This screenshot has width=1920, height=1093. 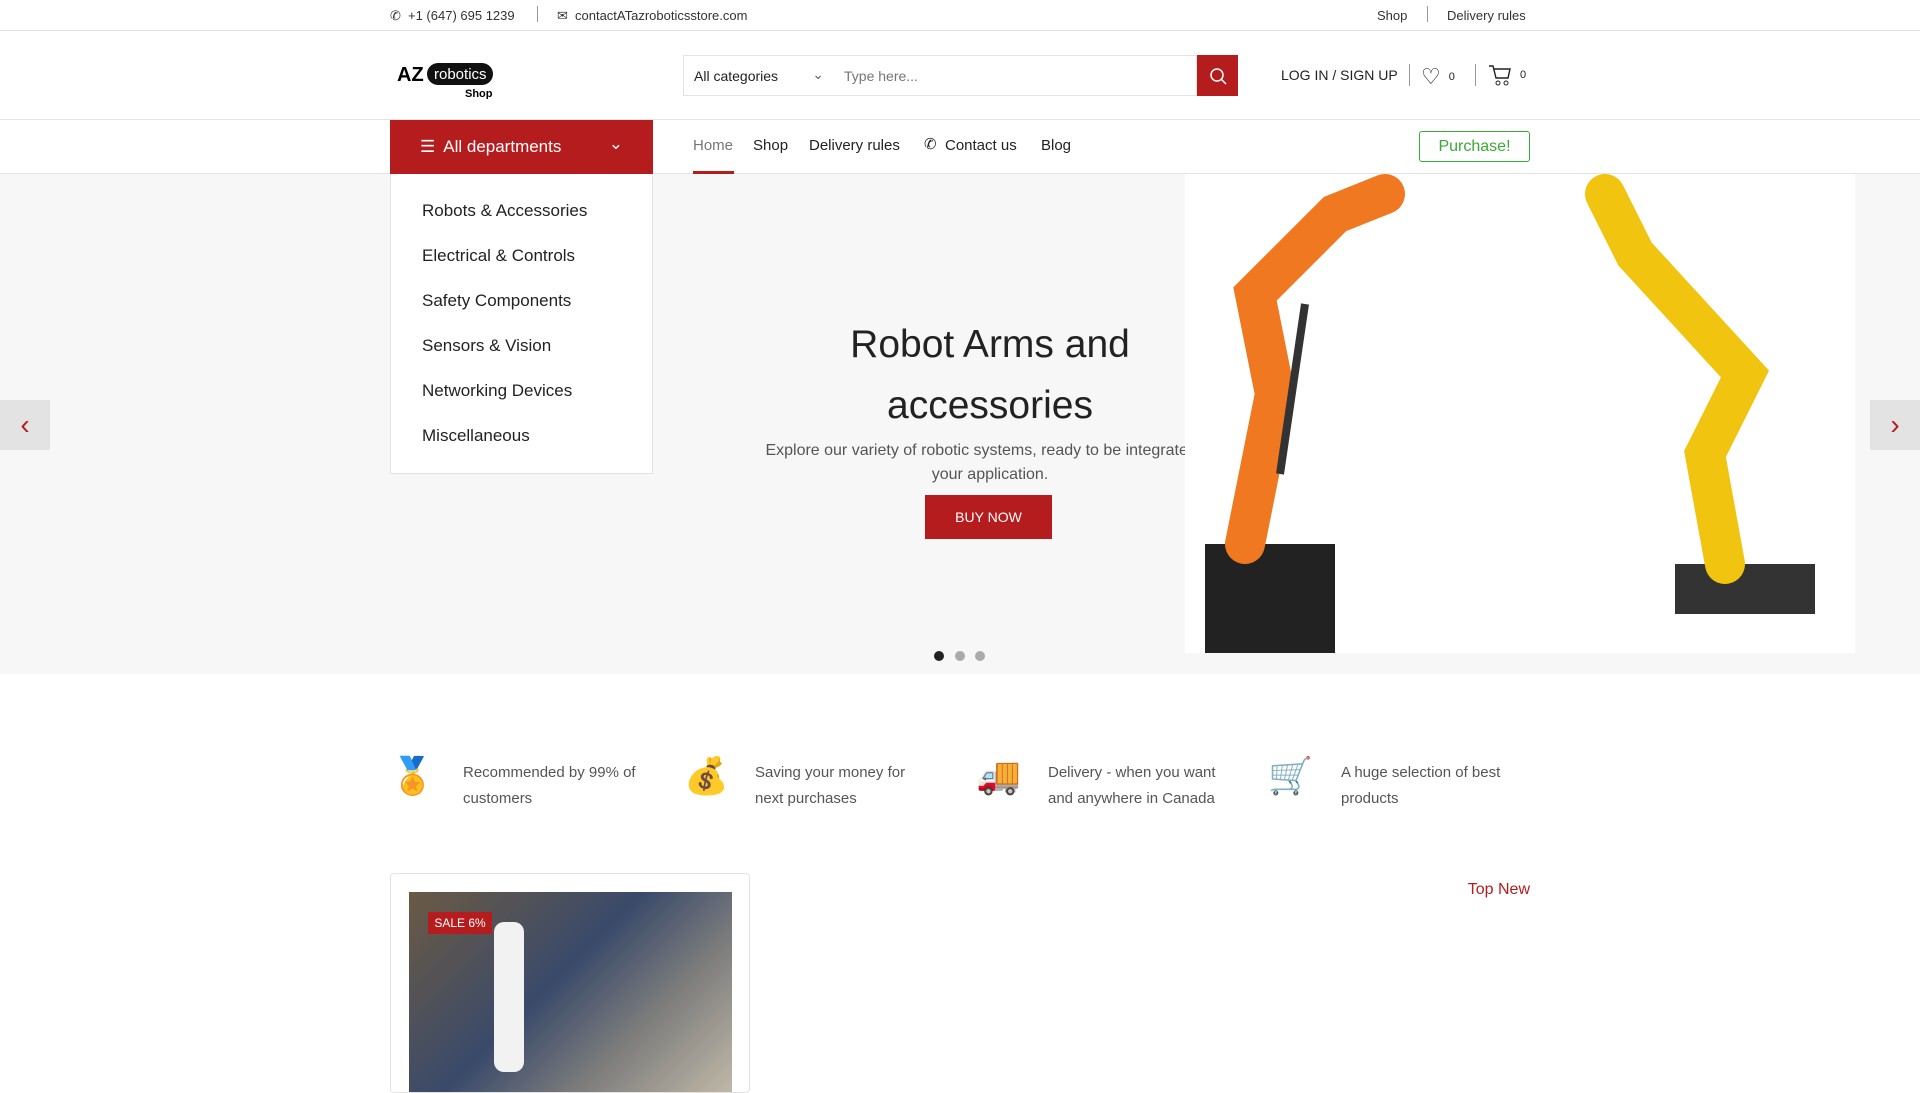 I want to click on hero-title-line2: accessories, so click(x=990, y=405).